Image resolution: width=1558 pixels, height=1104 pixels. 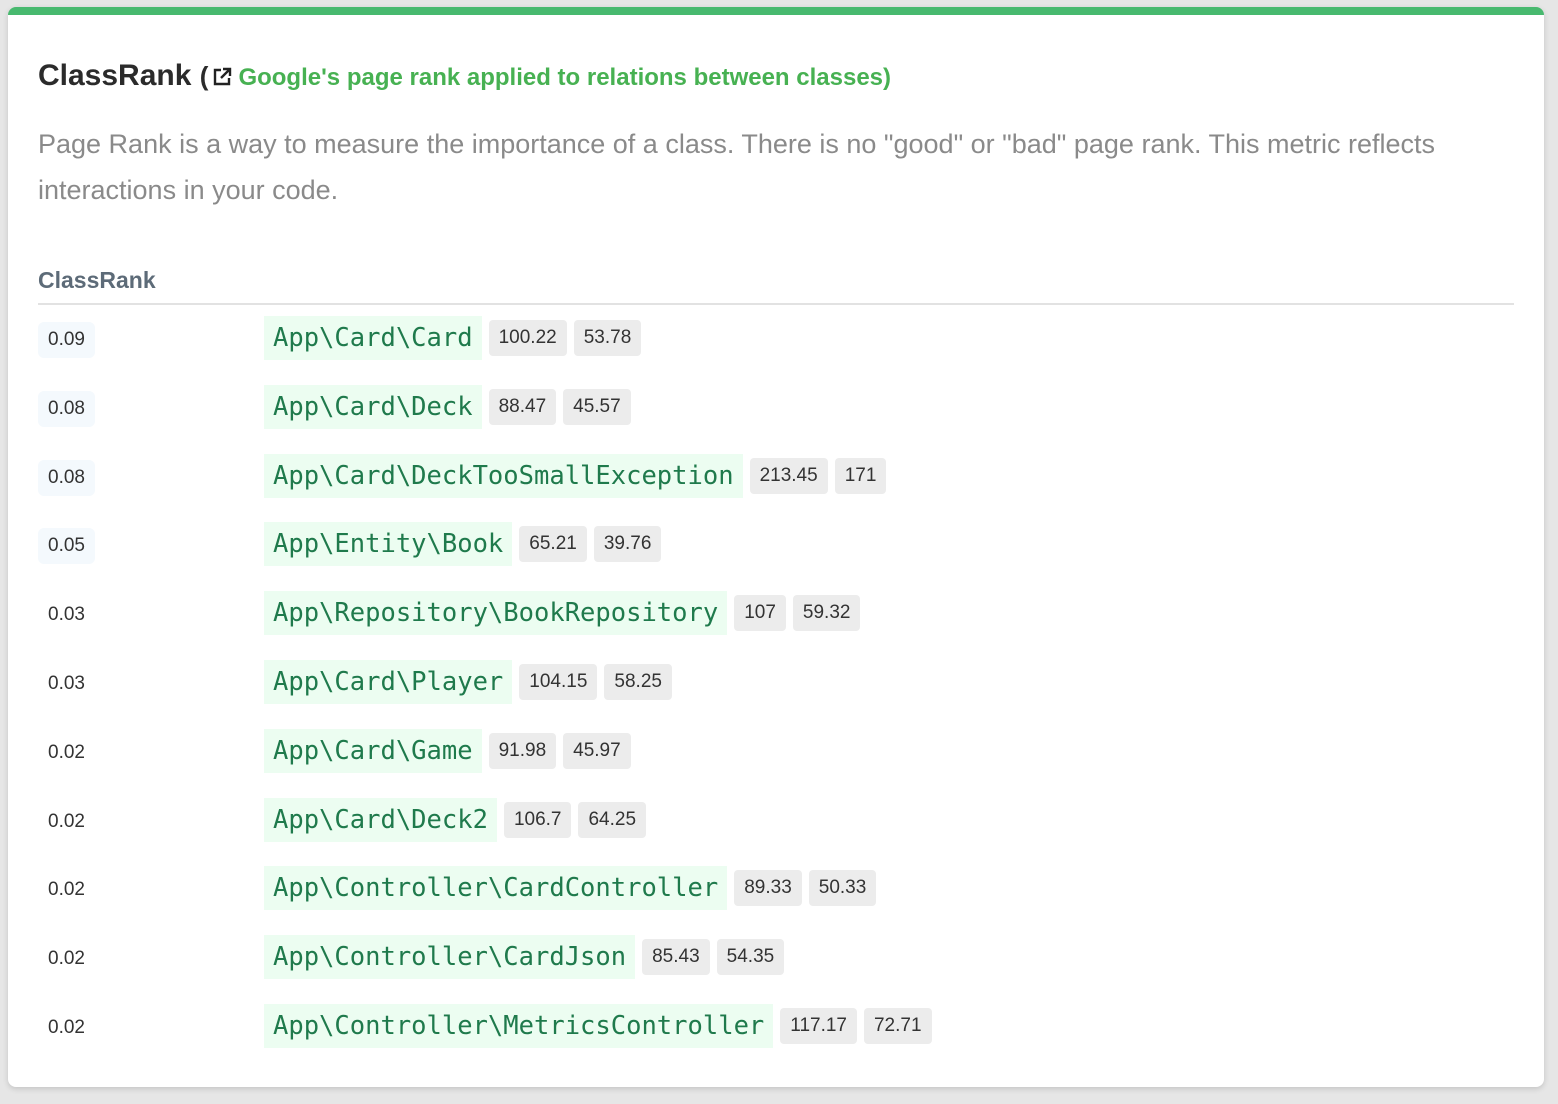 I want to click on class-entry: App\Entity\Book 65.21 39.76, so click(x=463, y=544).